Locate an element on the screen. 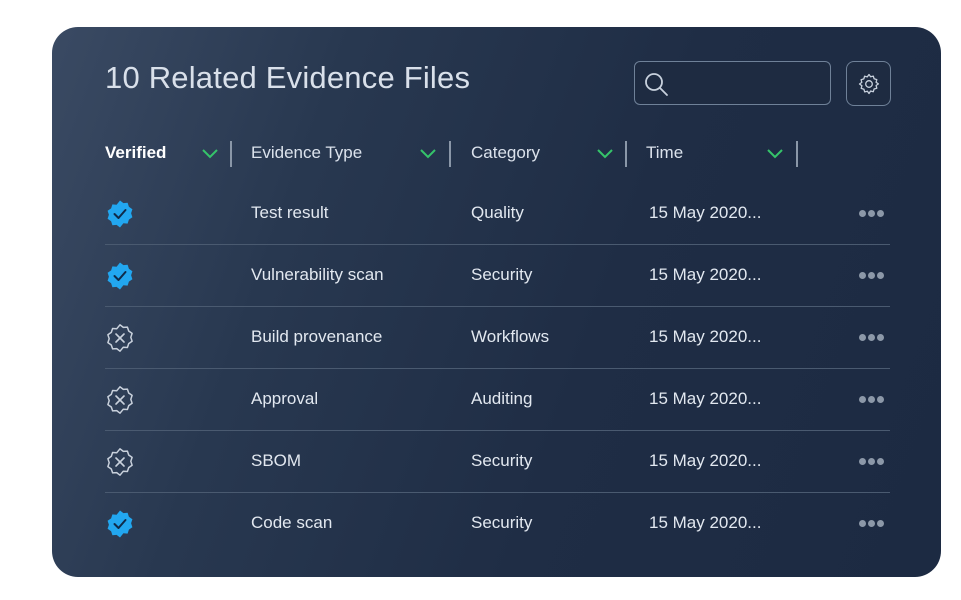 This screenshot has height=600, width=961. gear-icon is located at coordinates (869, 84).